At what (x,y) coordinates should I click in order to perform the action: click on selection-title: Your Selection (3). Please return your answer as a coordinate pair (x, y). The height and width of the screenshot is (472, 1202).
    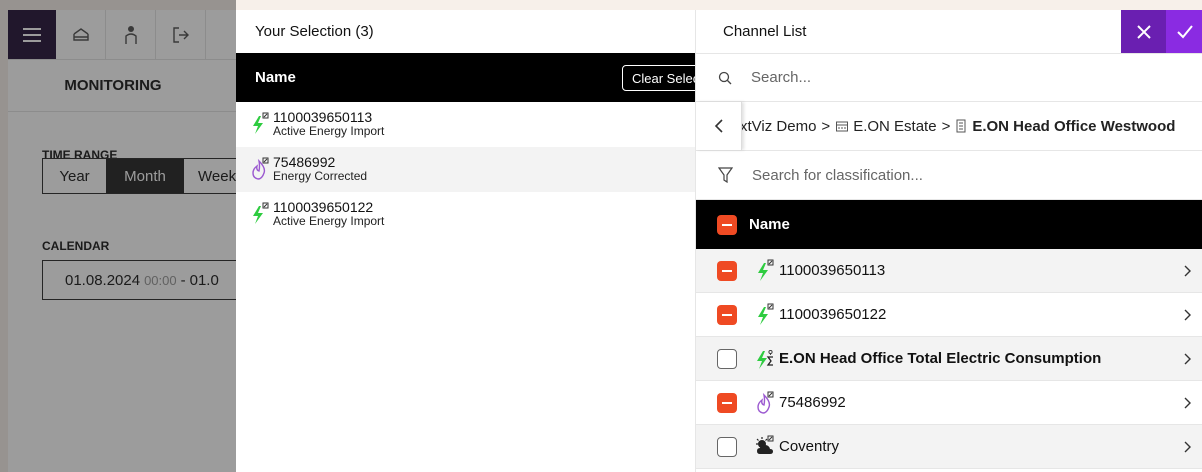
    Looking at the image, I should click on (314, 31).